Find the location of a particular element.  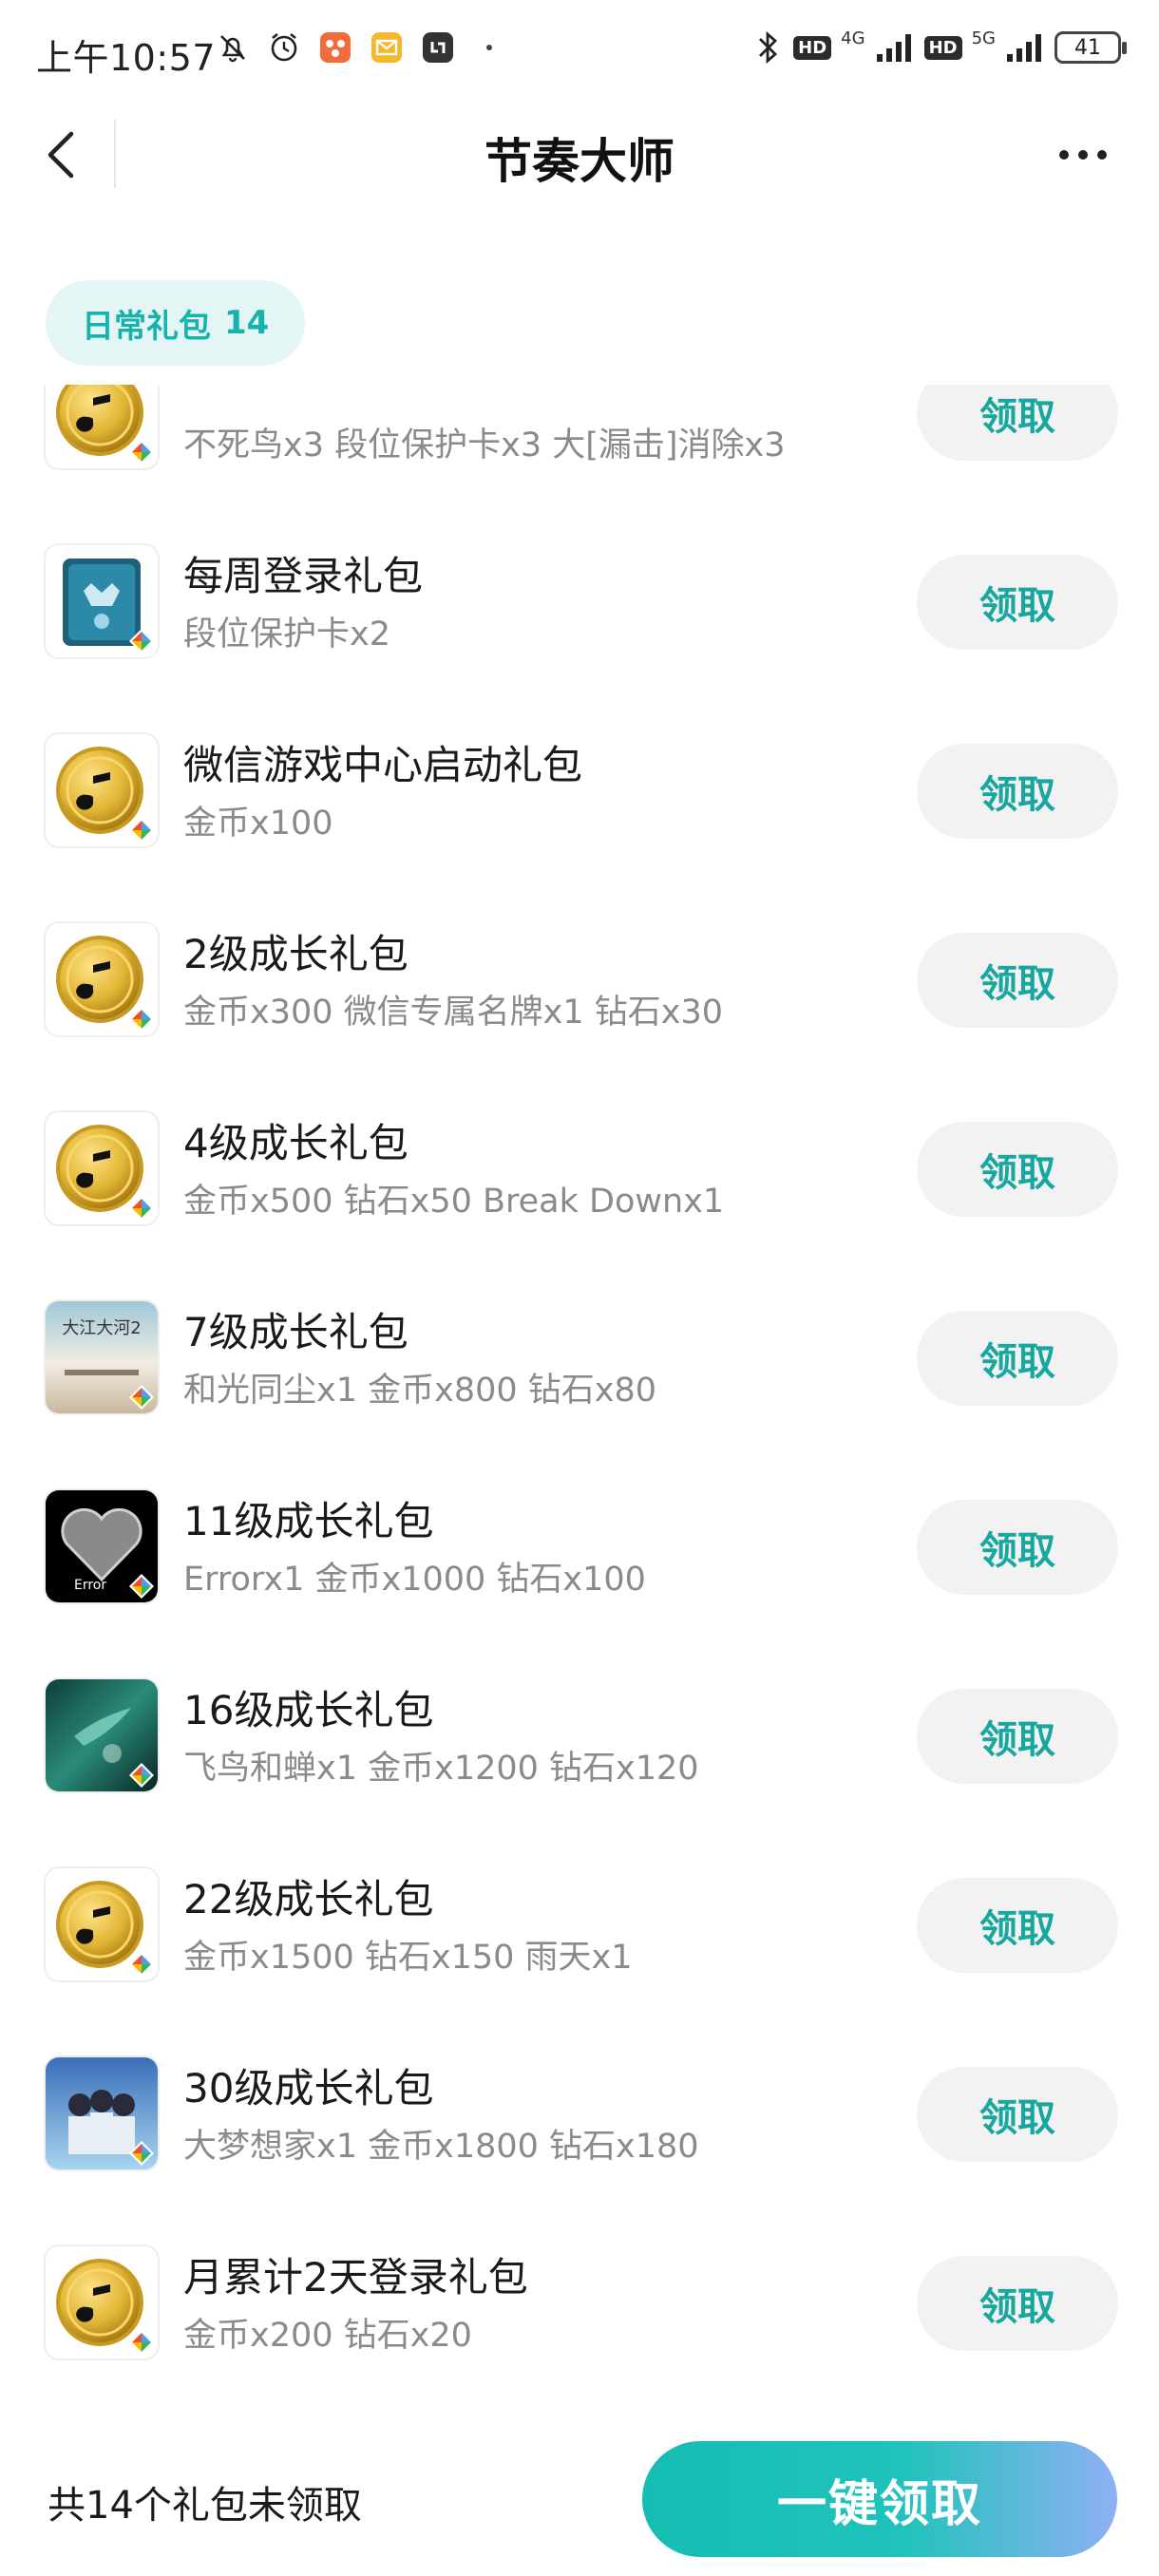

battery-icon: 41 is located at coordinates (1090, 47).